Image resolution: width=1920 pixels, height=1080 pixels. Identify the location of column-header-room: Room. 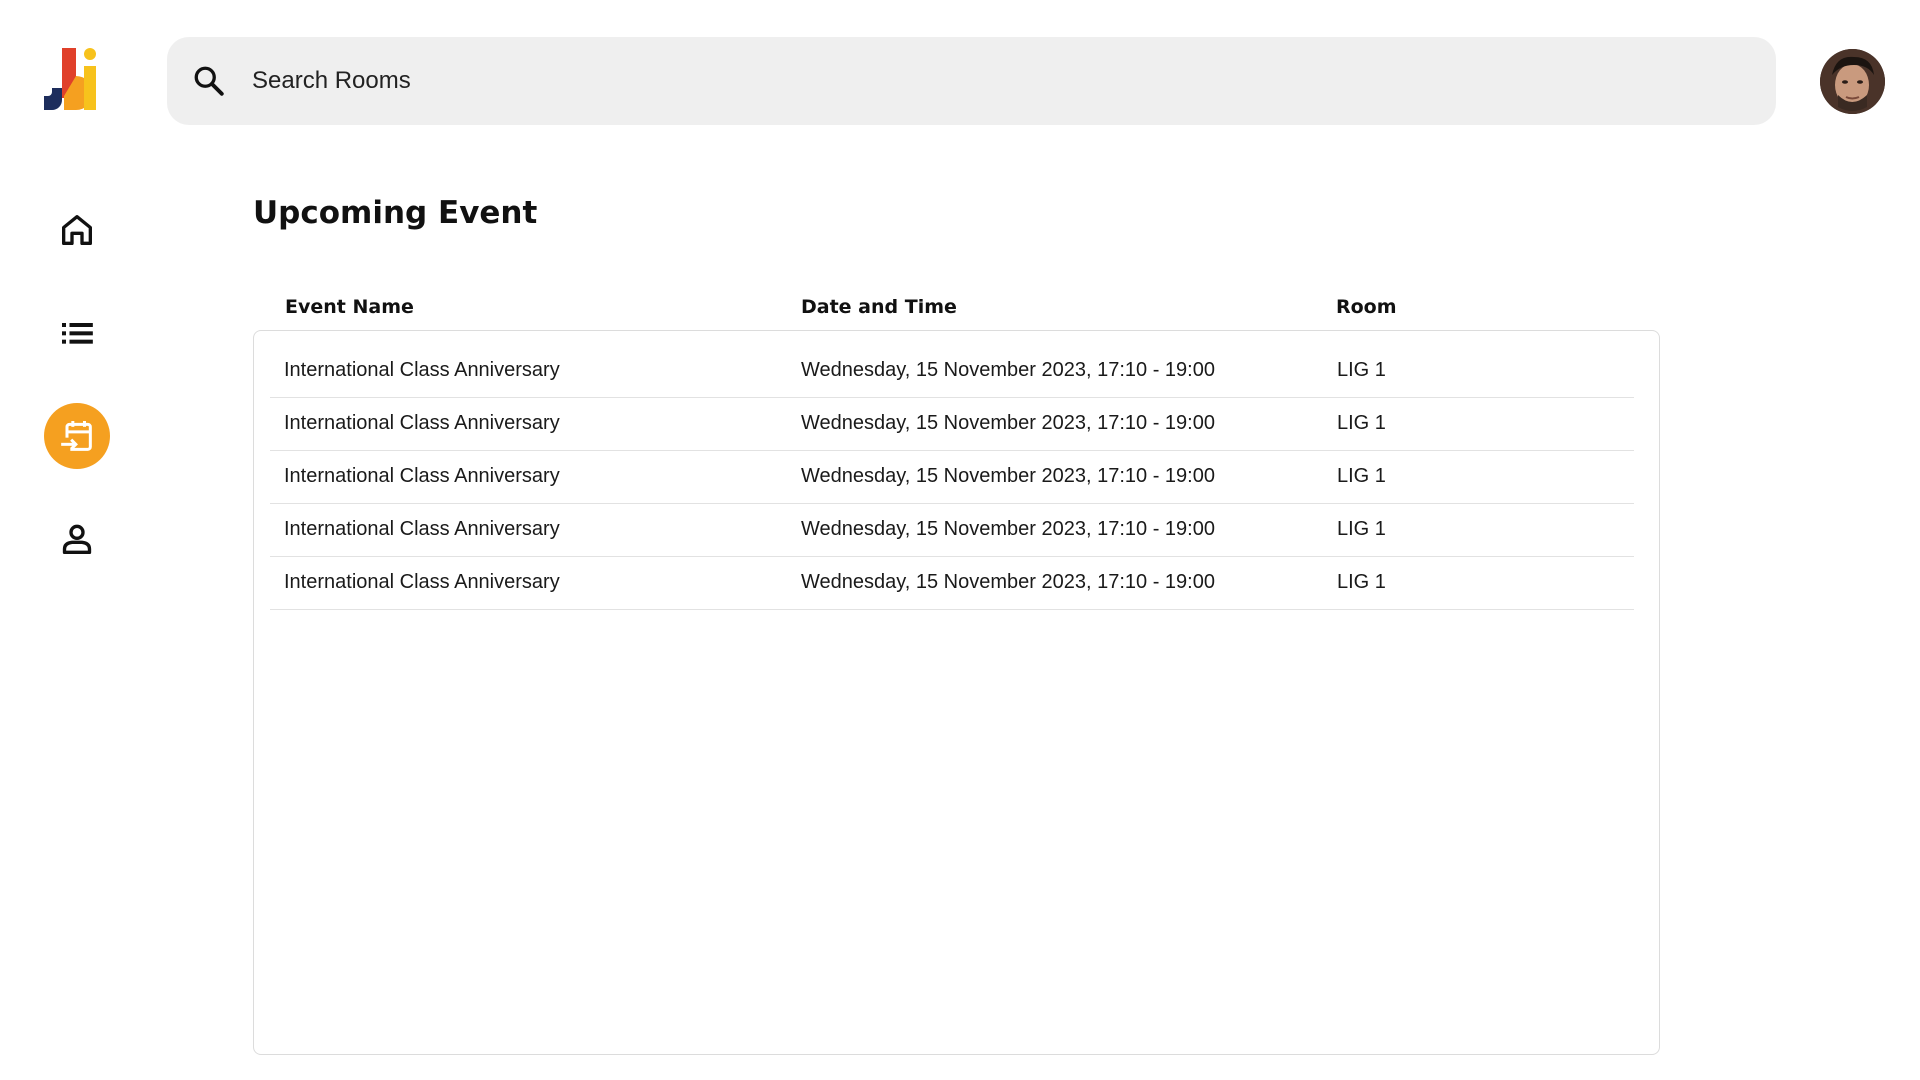
(1366, 307).